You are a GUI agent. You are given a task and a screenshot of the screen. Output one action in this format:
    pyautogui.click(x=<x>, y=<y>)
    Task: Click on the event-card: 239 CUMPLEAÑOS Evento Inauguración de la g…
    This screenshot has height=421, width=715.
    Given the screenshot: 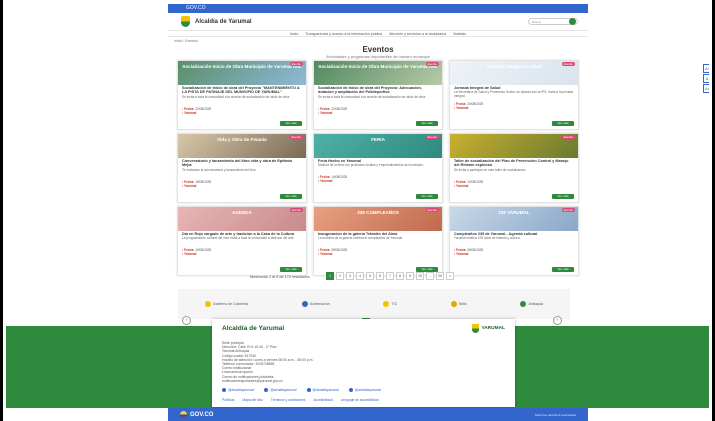 What is the action you would take?
    pyautogui.click(x=378, y=241)
    